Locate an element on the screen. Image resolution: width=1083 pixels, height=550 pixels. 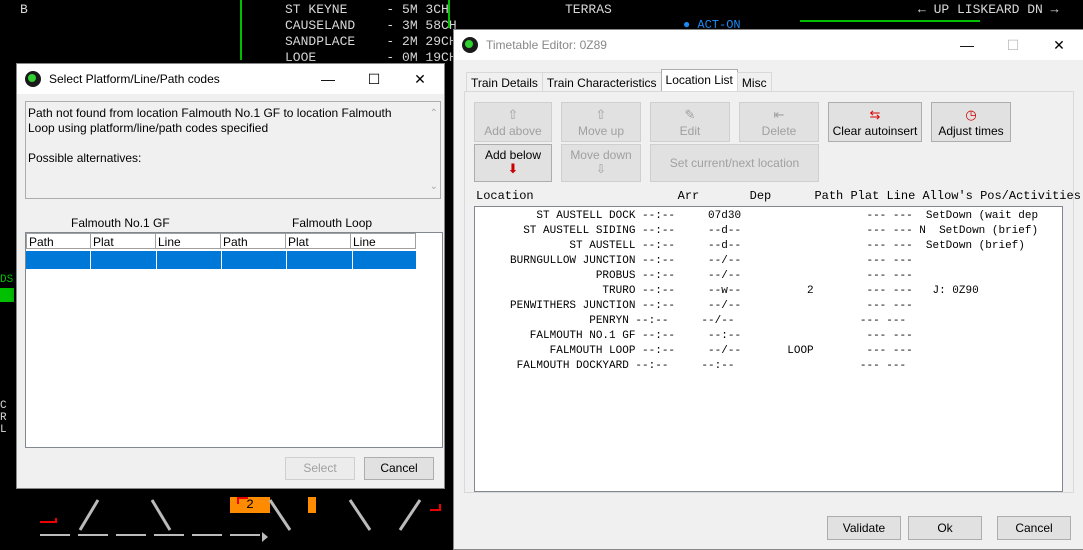
edit-icon: ✎ is located at coordinates (690, 114).